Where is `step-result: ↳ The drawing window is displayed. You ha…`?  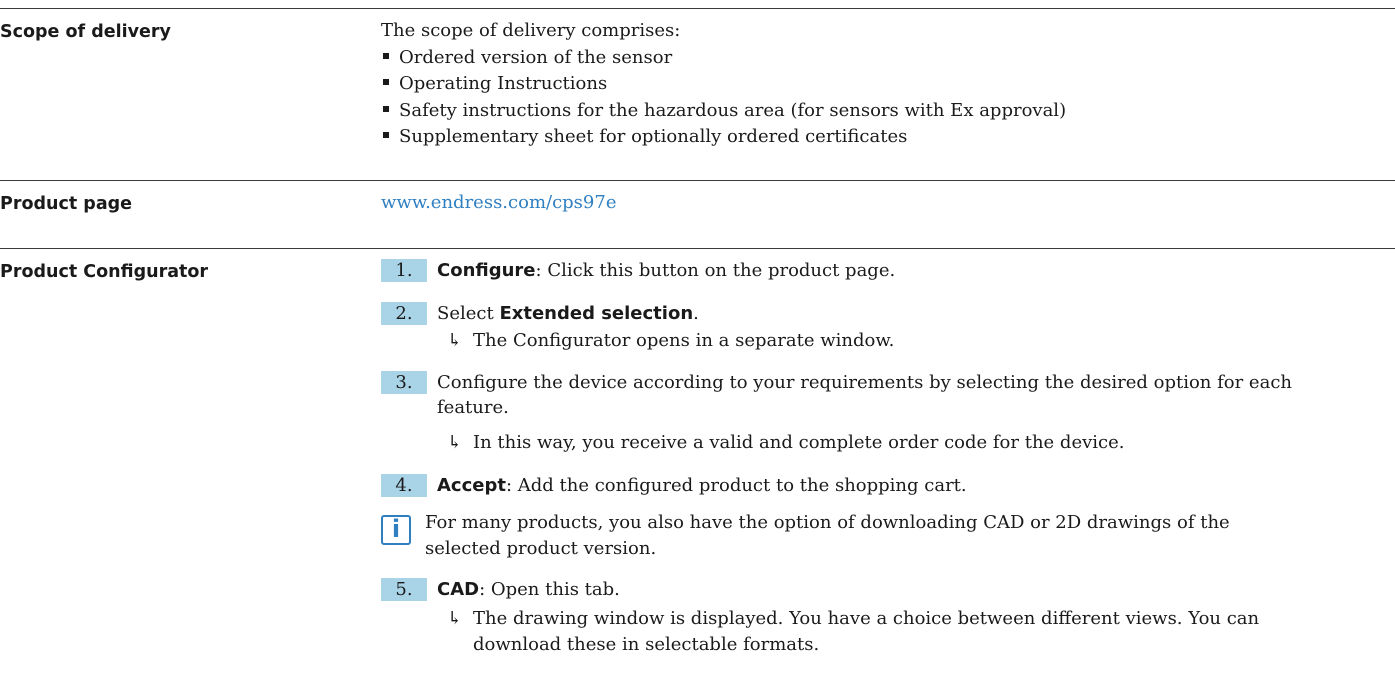 step-result: ↳ The drawing window is displayed. You ha… is located at coordinates (853, 618).